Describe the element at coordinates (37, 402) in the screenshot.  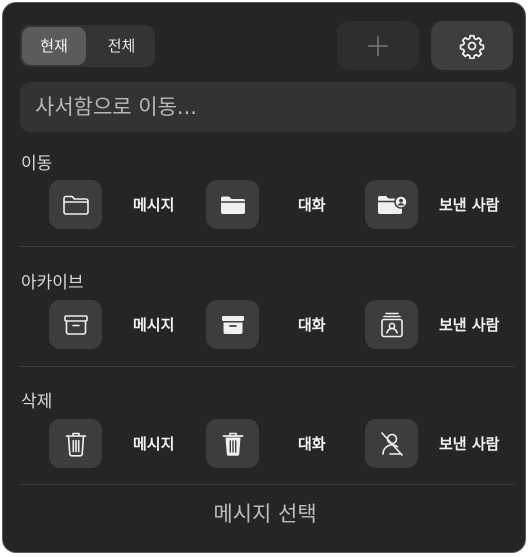
I see `section-title-delete: 삭제` at that location.